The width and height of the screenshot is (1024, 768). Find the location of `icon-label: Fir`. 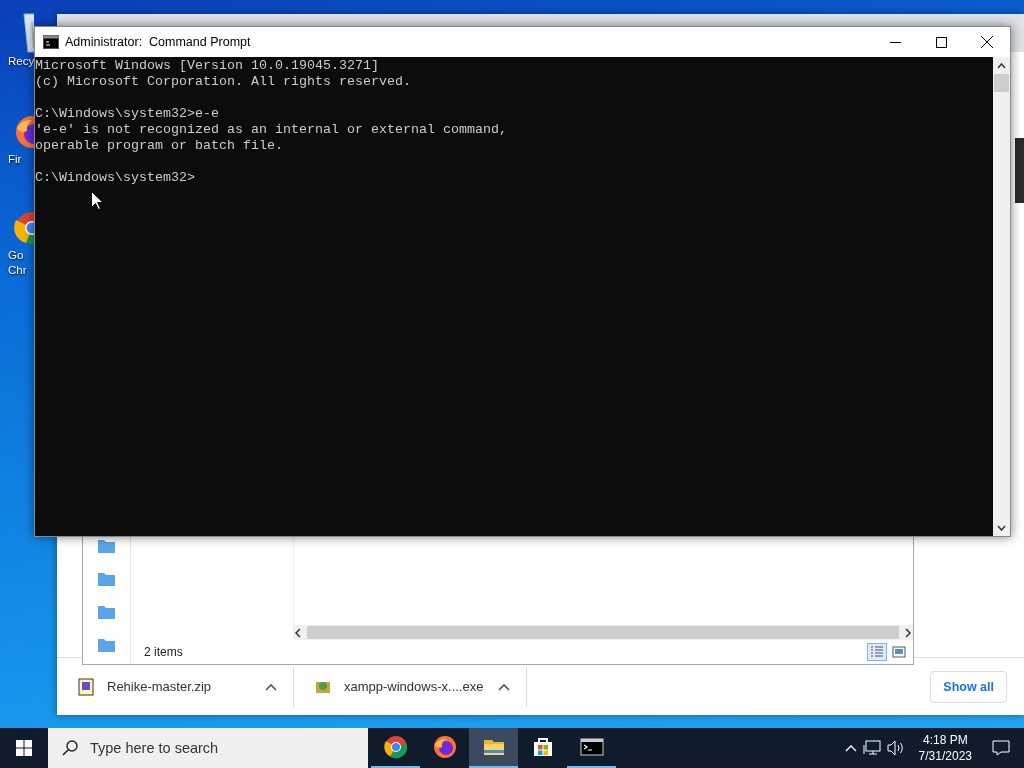

icon-label: Fir is located at coordinates (15, 159).